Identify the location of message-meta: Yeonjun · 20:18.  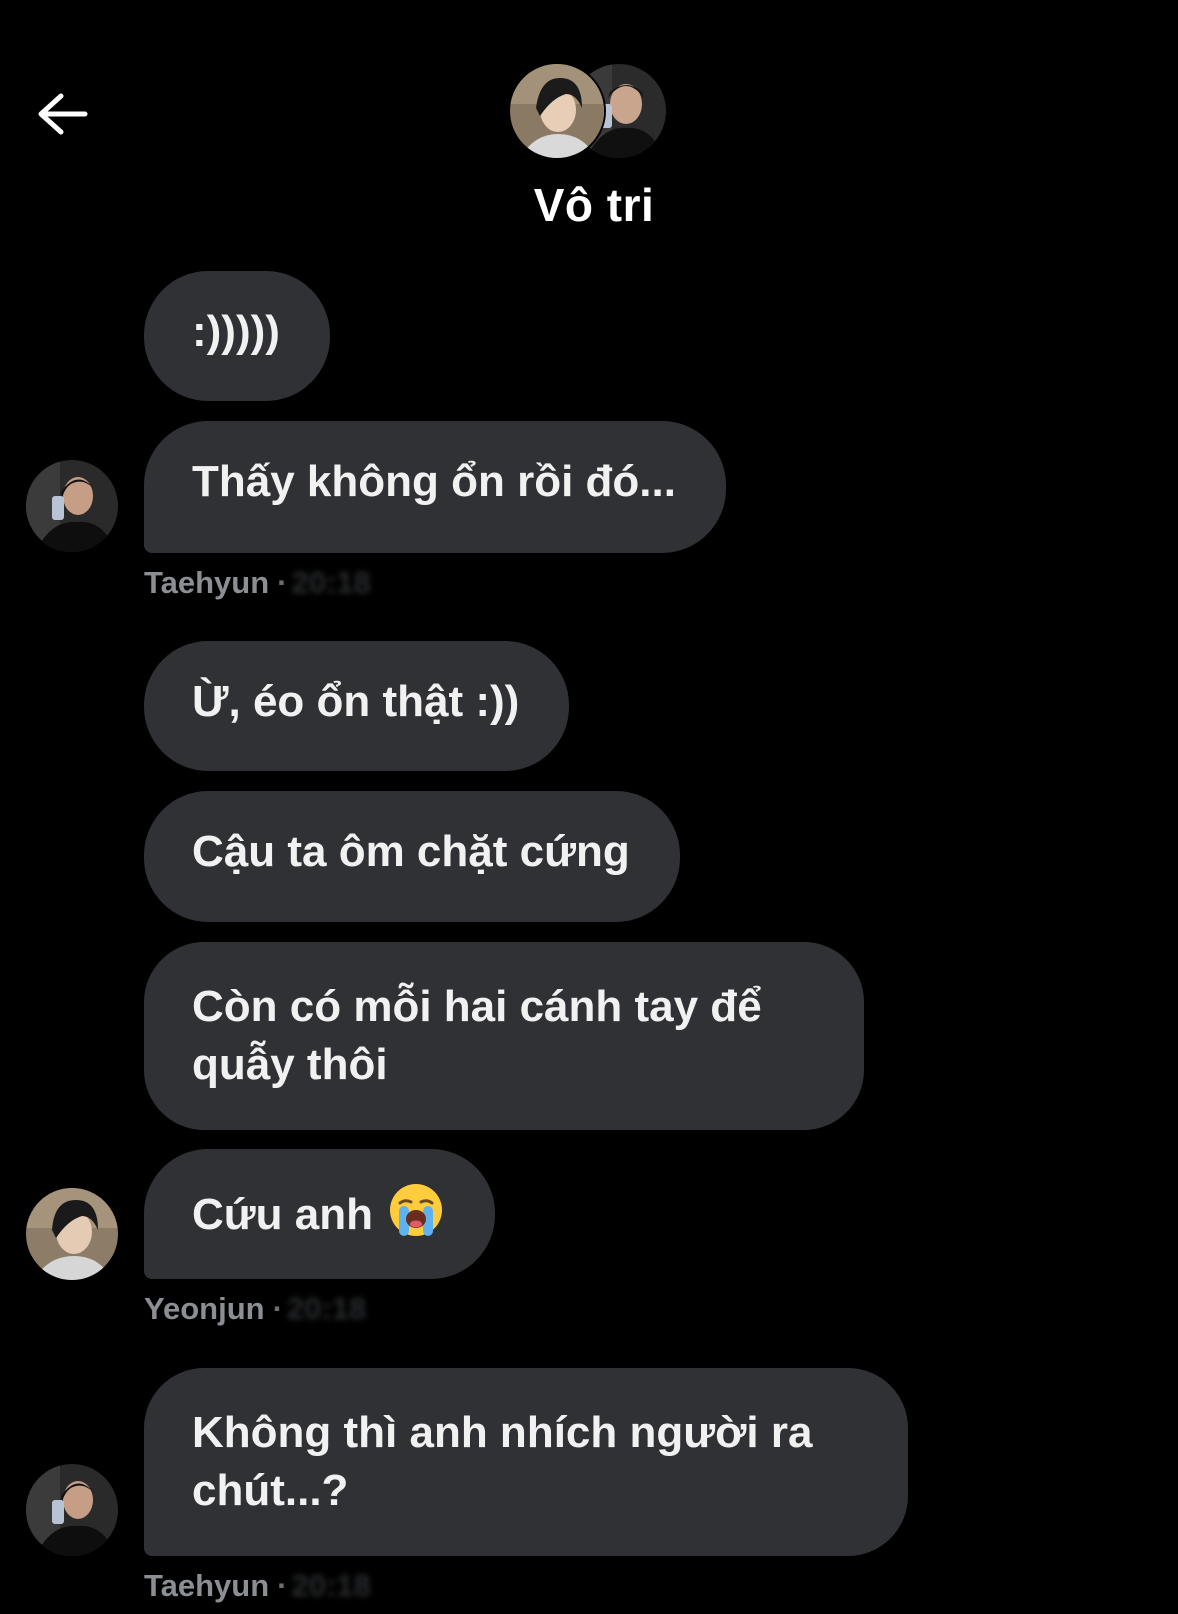
(255, 1308).